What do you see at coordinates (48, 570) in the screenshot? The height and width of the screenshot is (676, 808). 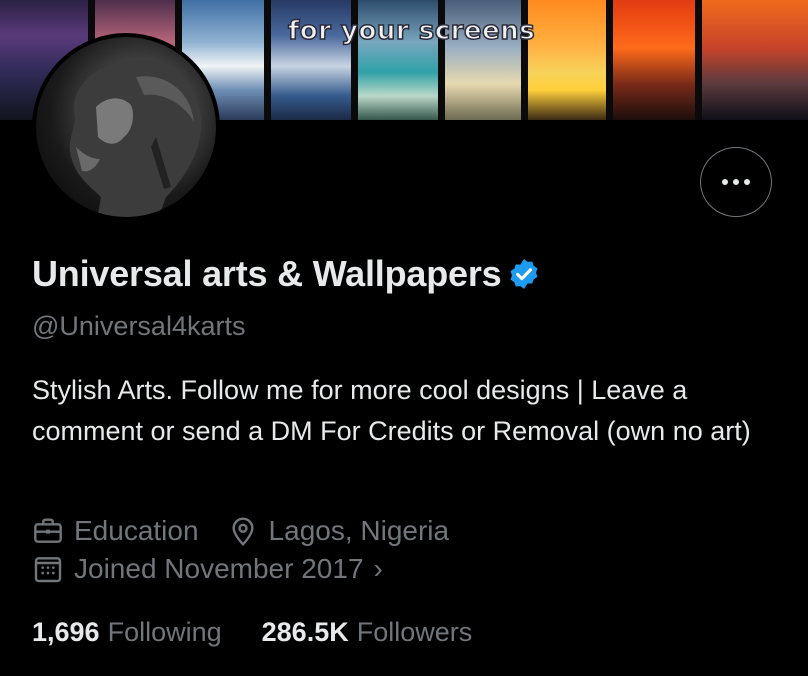 I see `calendar-icon` at bounding box center [48, 570].